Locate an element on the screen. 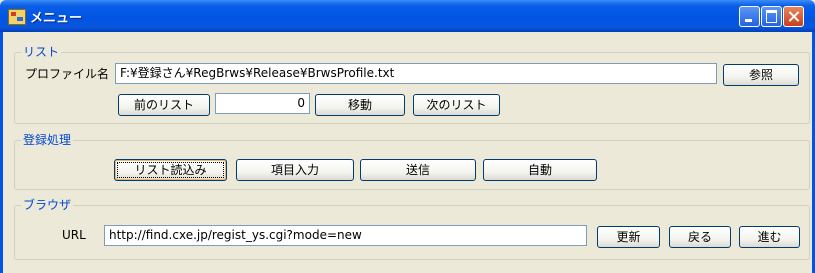 This screenshot has width=815, height=273. forward-button: 進む is located at coordinates (769, 237).